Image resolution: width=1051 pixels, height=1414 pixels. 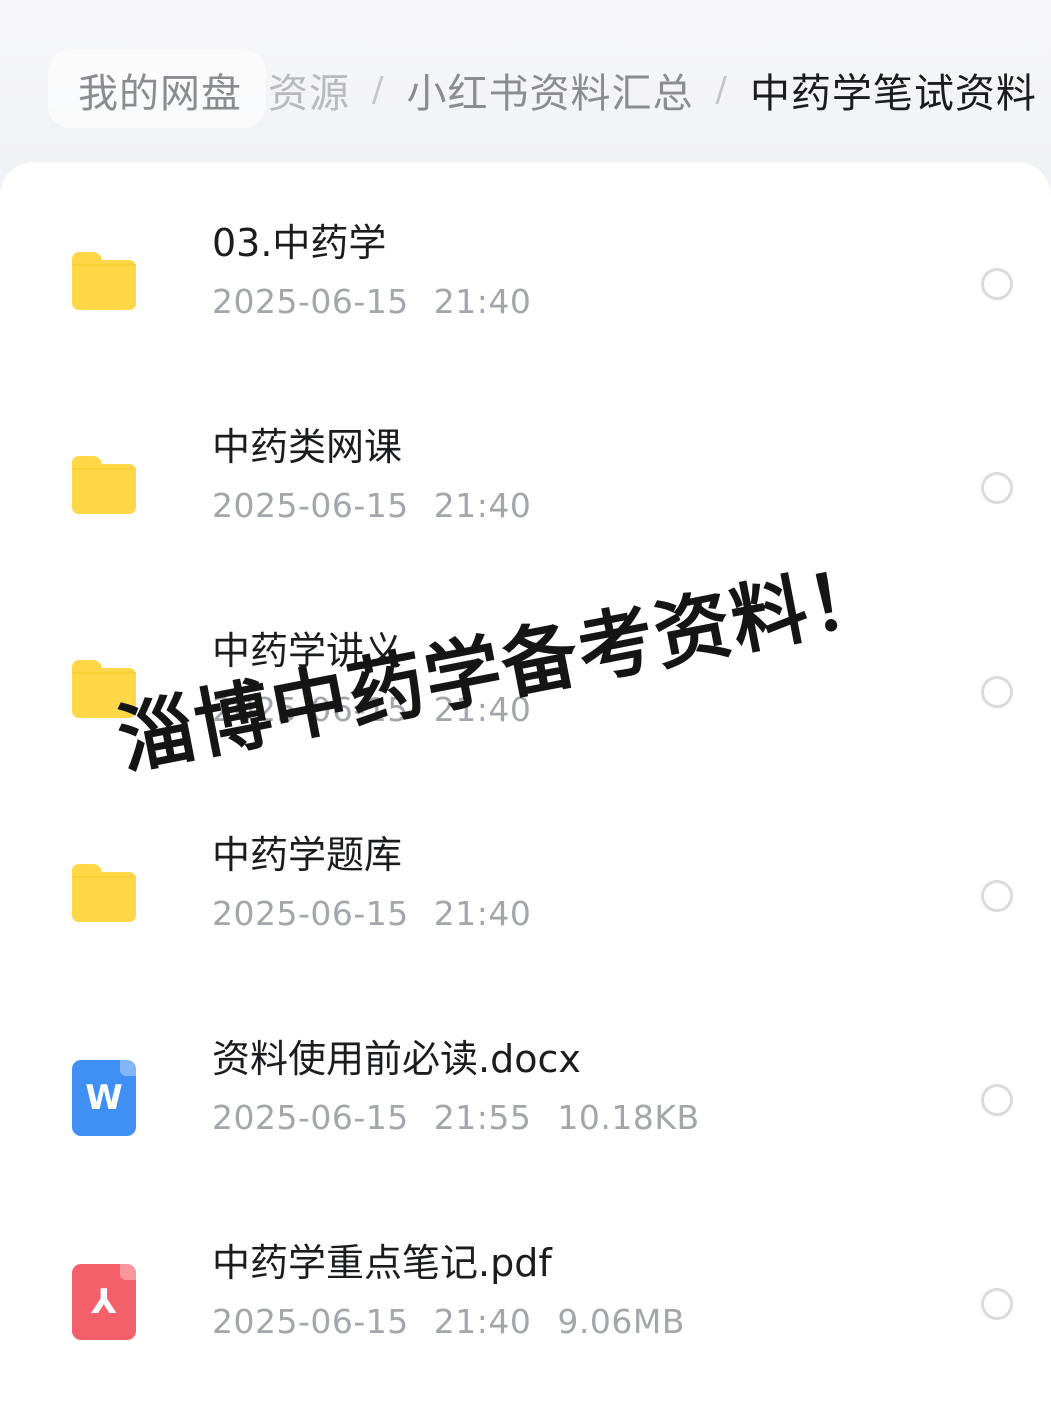 What do you see at coordinates (382, 1263) in the screenshot?
I see `file-name: 中药学重点笔记.pdf` at bounding box center [382, 1263].